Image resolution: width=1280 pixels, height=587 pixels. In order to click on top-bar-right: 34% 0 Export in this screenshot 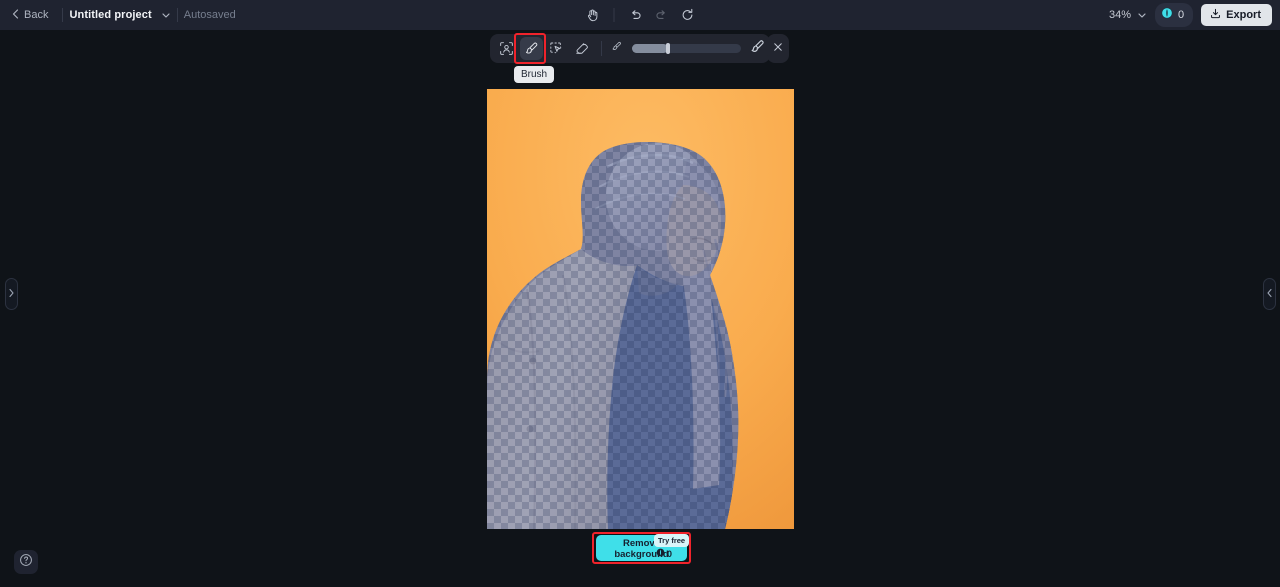, I will do `click(1190, 15)`.